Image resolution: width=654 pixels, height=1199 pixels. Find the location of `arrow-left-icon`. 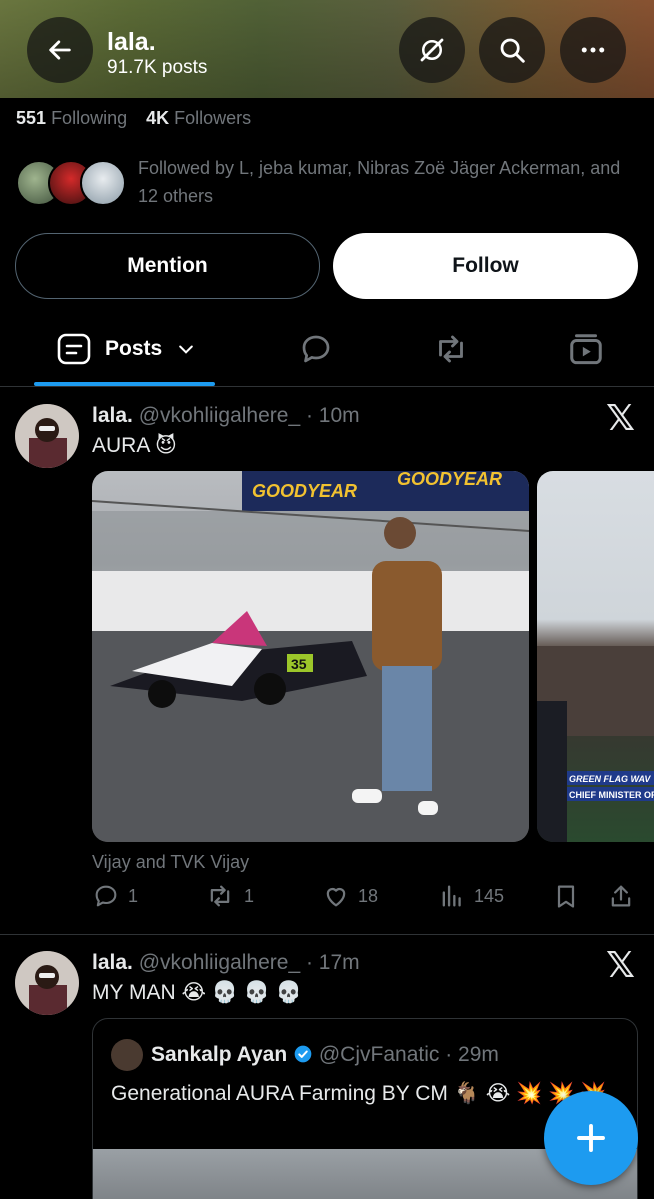

arrow-left-icon is located at coordinates (60, 50).